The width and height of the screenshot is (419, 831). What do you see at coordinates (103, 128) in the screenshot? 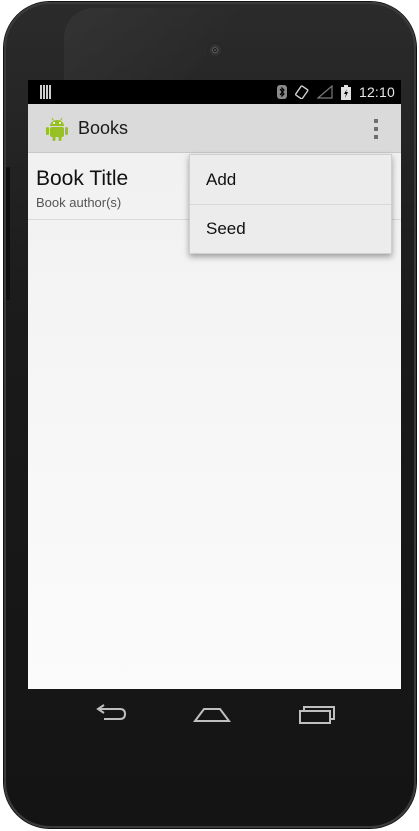
I see `app-title: Books` at bounding box center [103, 128].